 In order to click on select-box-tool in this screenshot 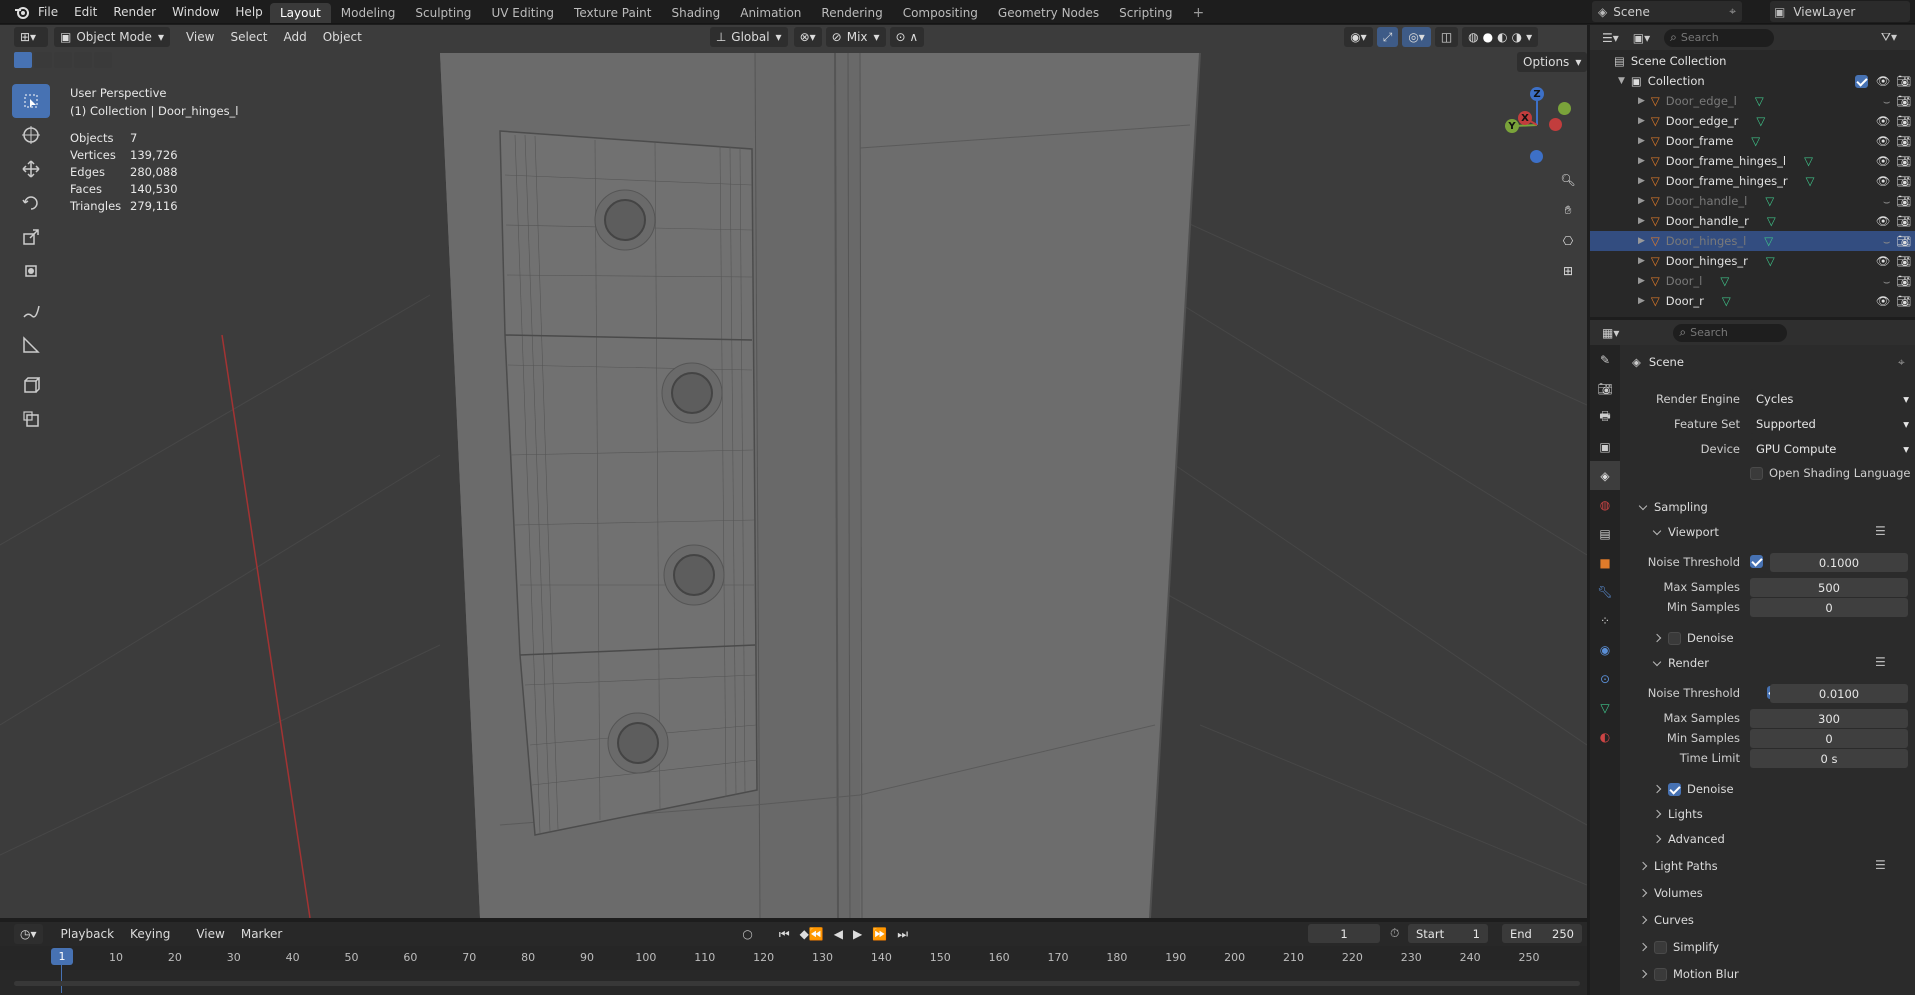, I will do `click(31, 101)`.